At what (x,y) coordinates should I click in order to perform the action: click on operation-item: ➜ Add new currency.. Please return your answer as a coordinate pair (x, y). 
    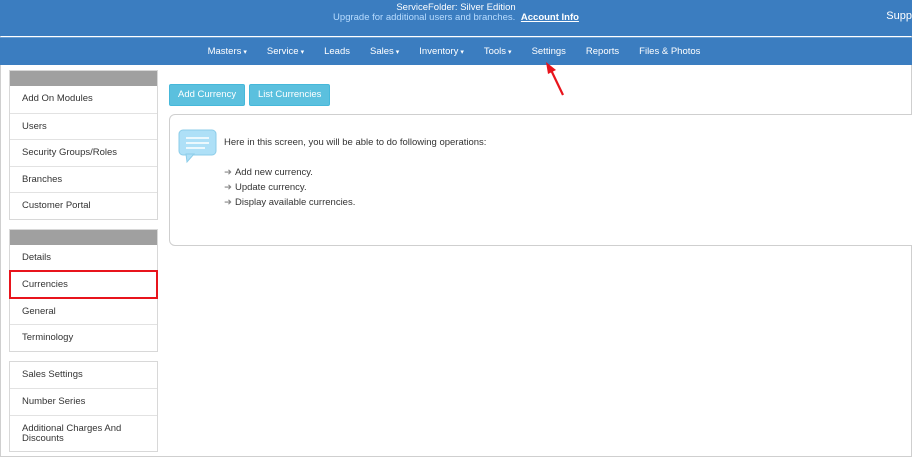
    Looking at the image, I should click on (289, 172).